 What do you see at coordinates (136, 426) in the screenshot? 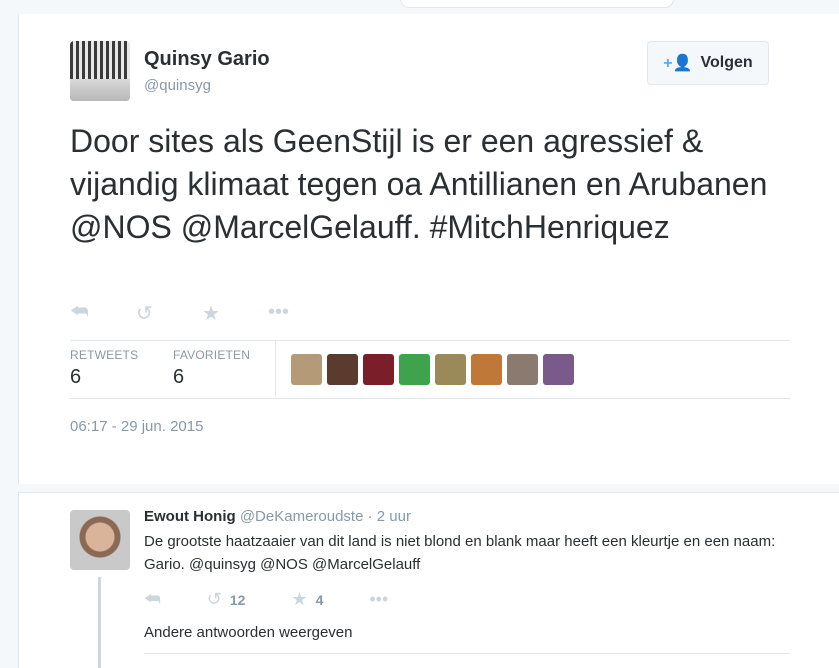
I see `tweet-timestamp: 06:17 - 29 jun. 2015` at bounding box center [136, 426].